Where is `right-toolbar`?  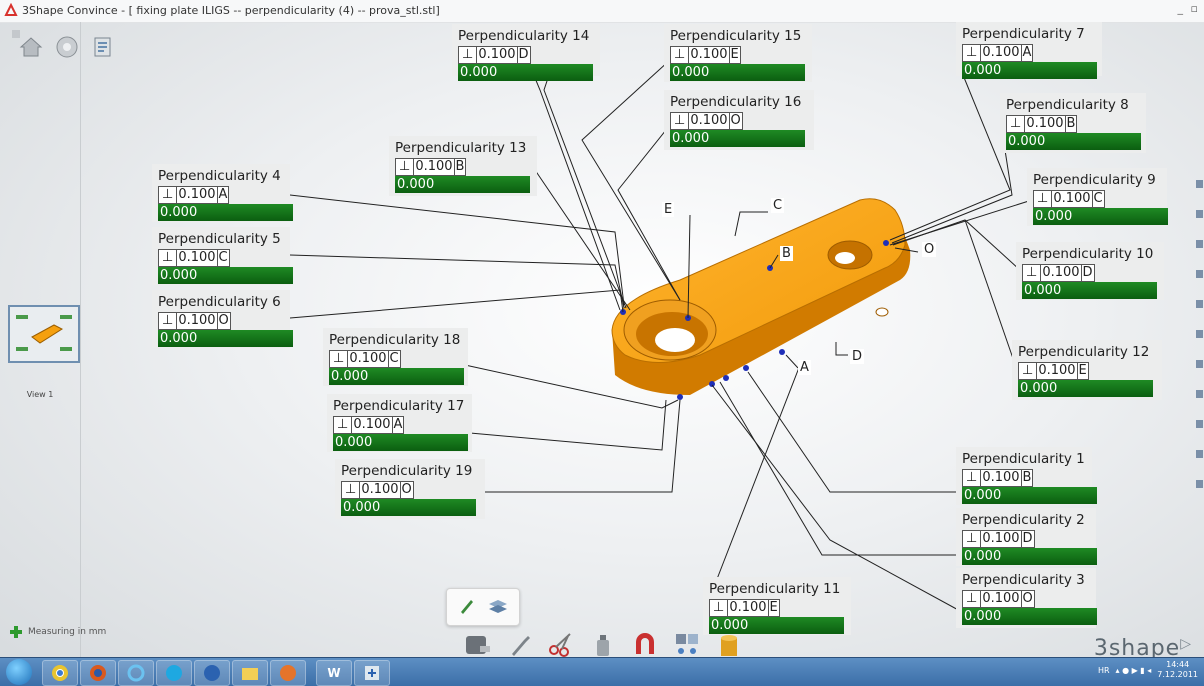 right-toolbar is located at coordinates (1199, 340).